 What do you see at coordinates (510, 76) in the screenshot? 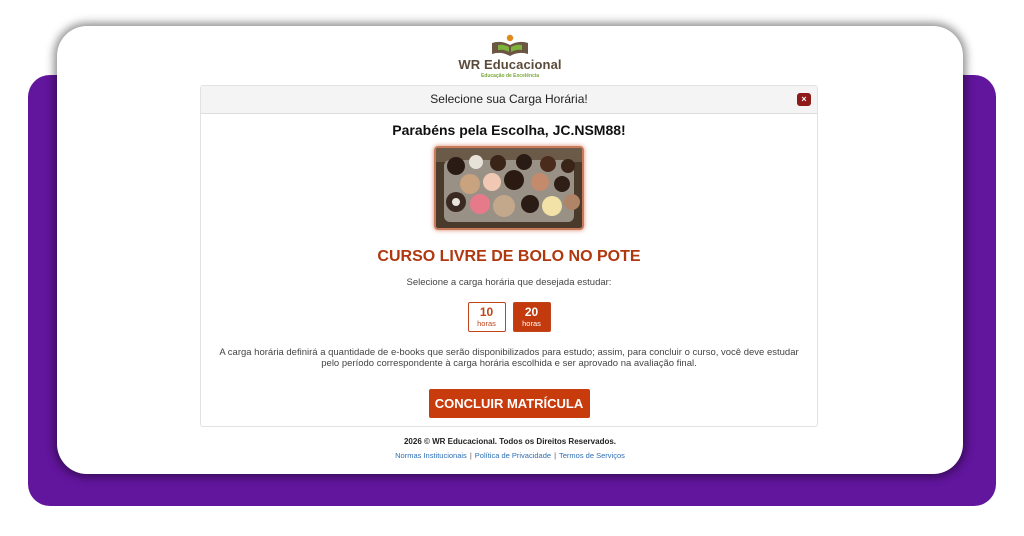
I see `brand-tagline: Educação de Excelência` at bounding box center [510, 76].